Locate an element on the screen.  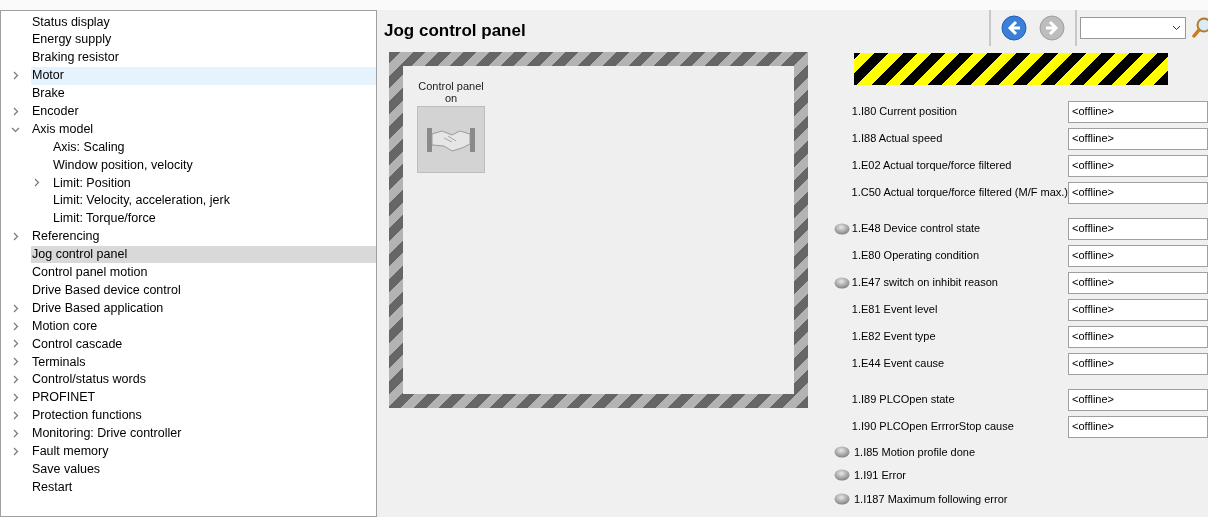
tree-item: Encoder is located at coordinates (203, 111).